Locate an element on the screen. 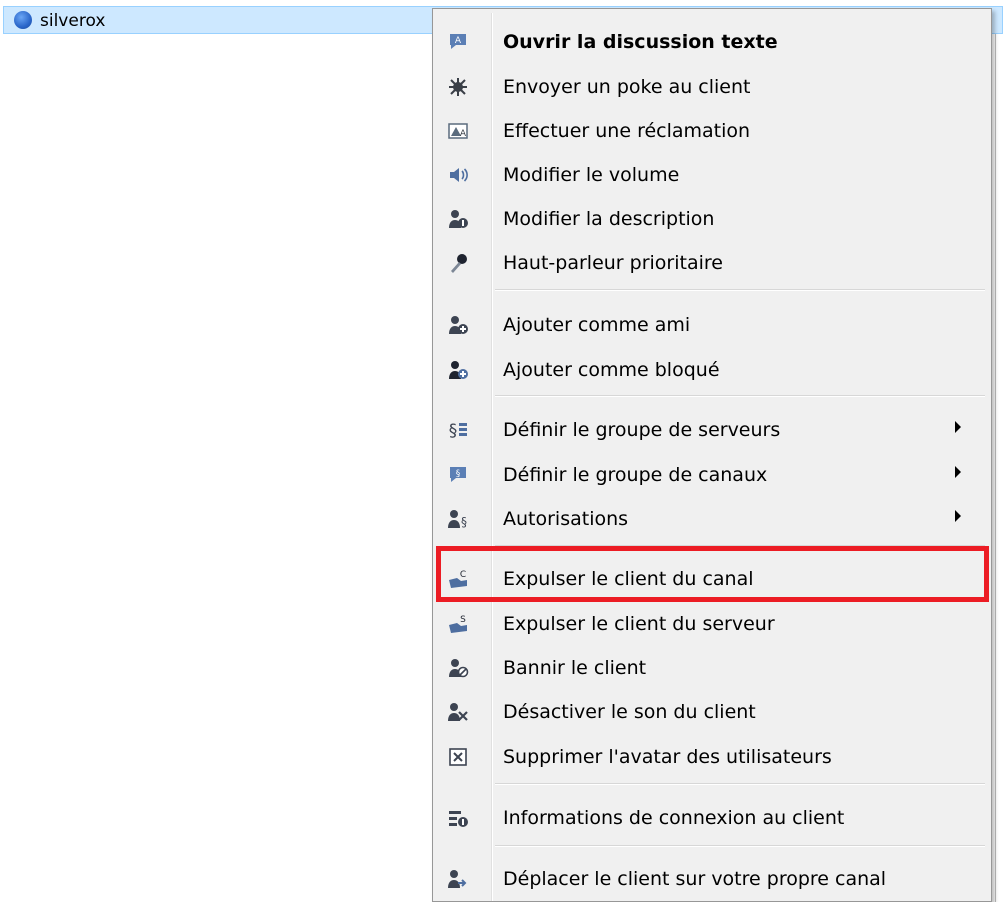  permissions-icon: § is located at coordinates (458, 519).